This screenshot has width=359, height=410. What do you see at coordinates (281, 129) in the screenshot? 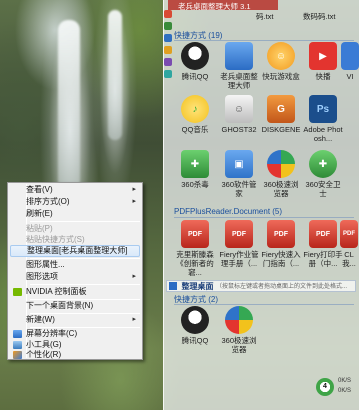
I see `icon-label: DISKGENE` at bounding box center [281, 129].